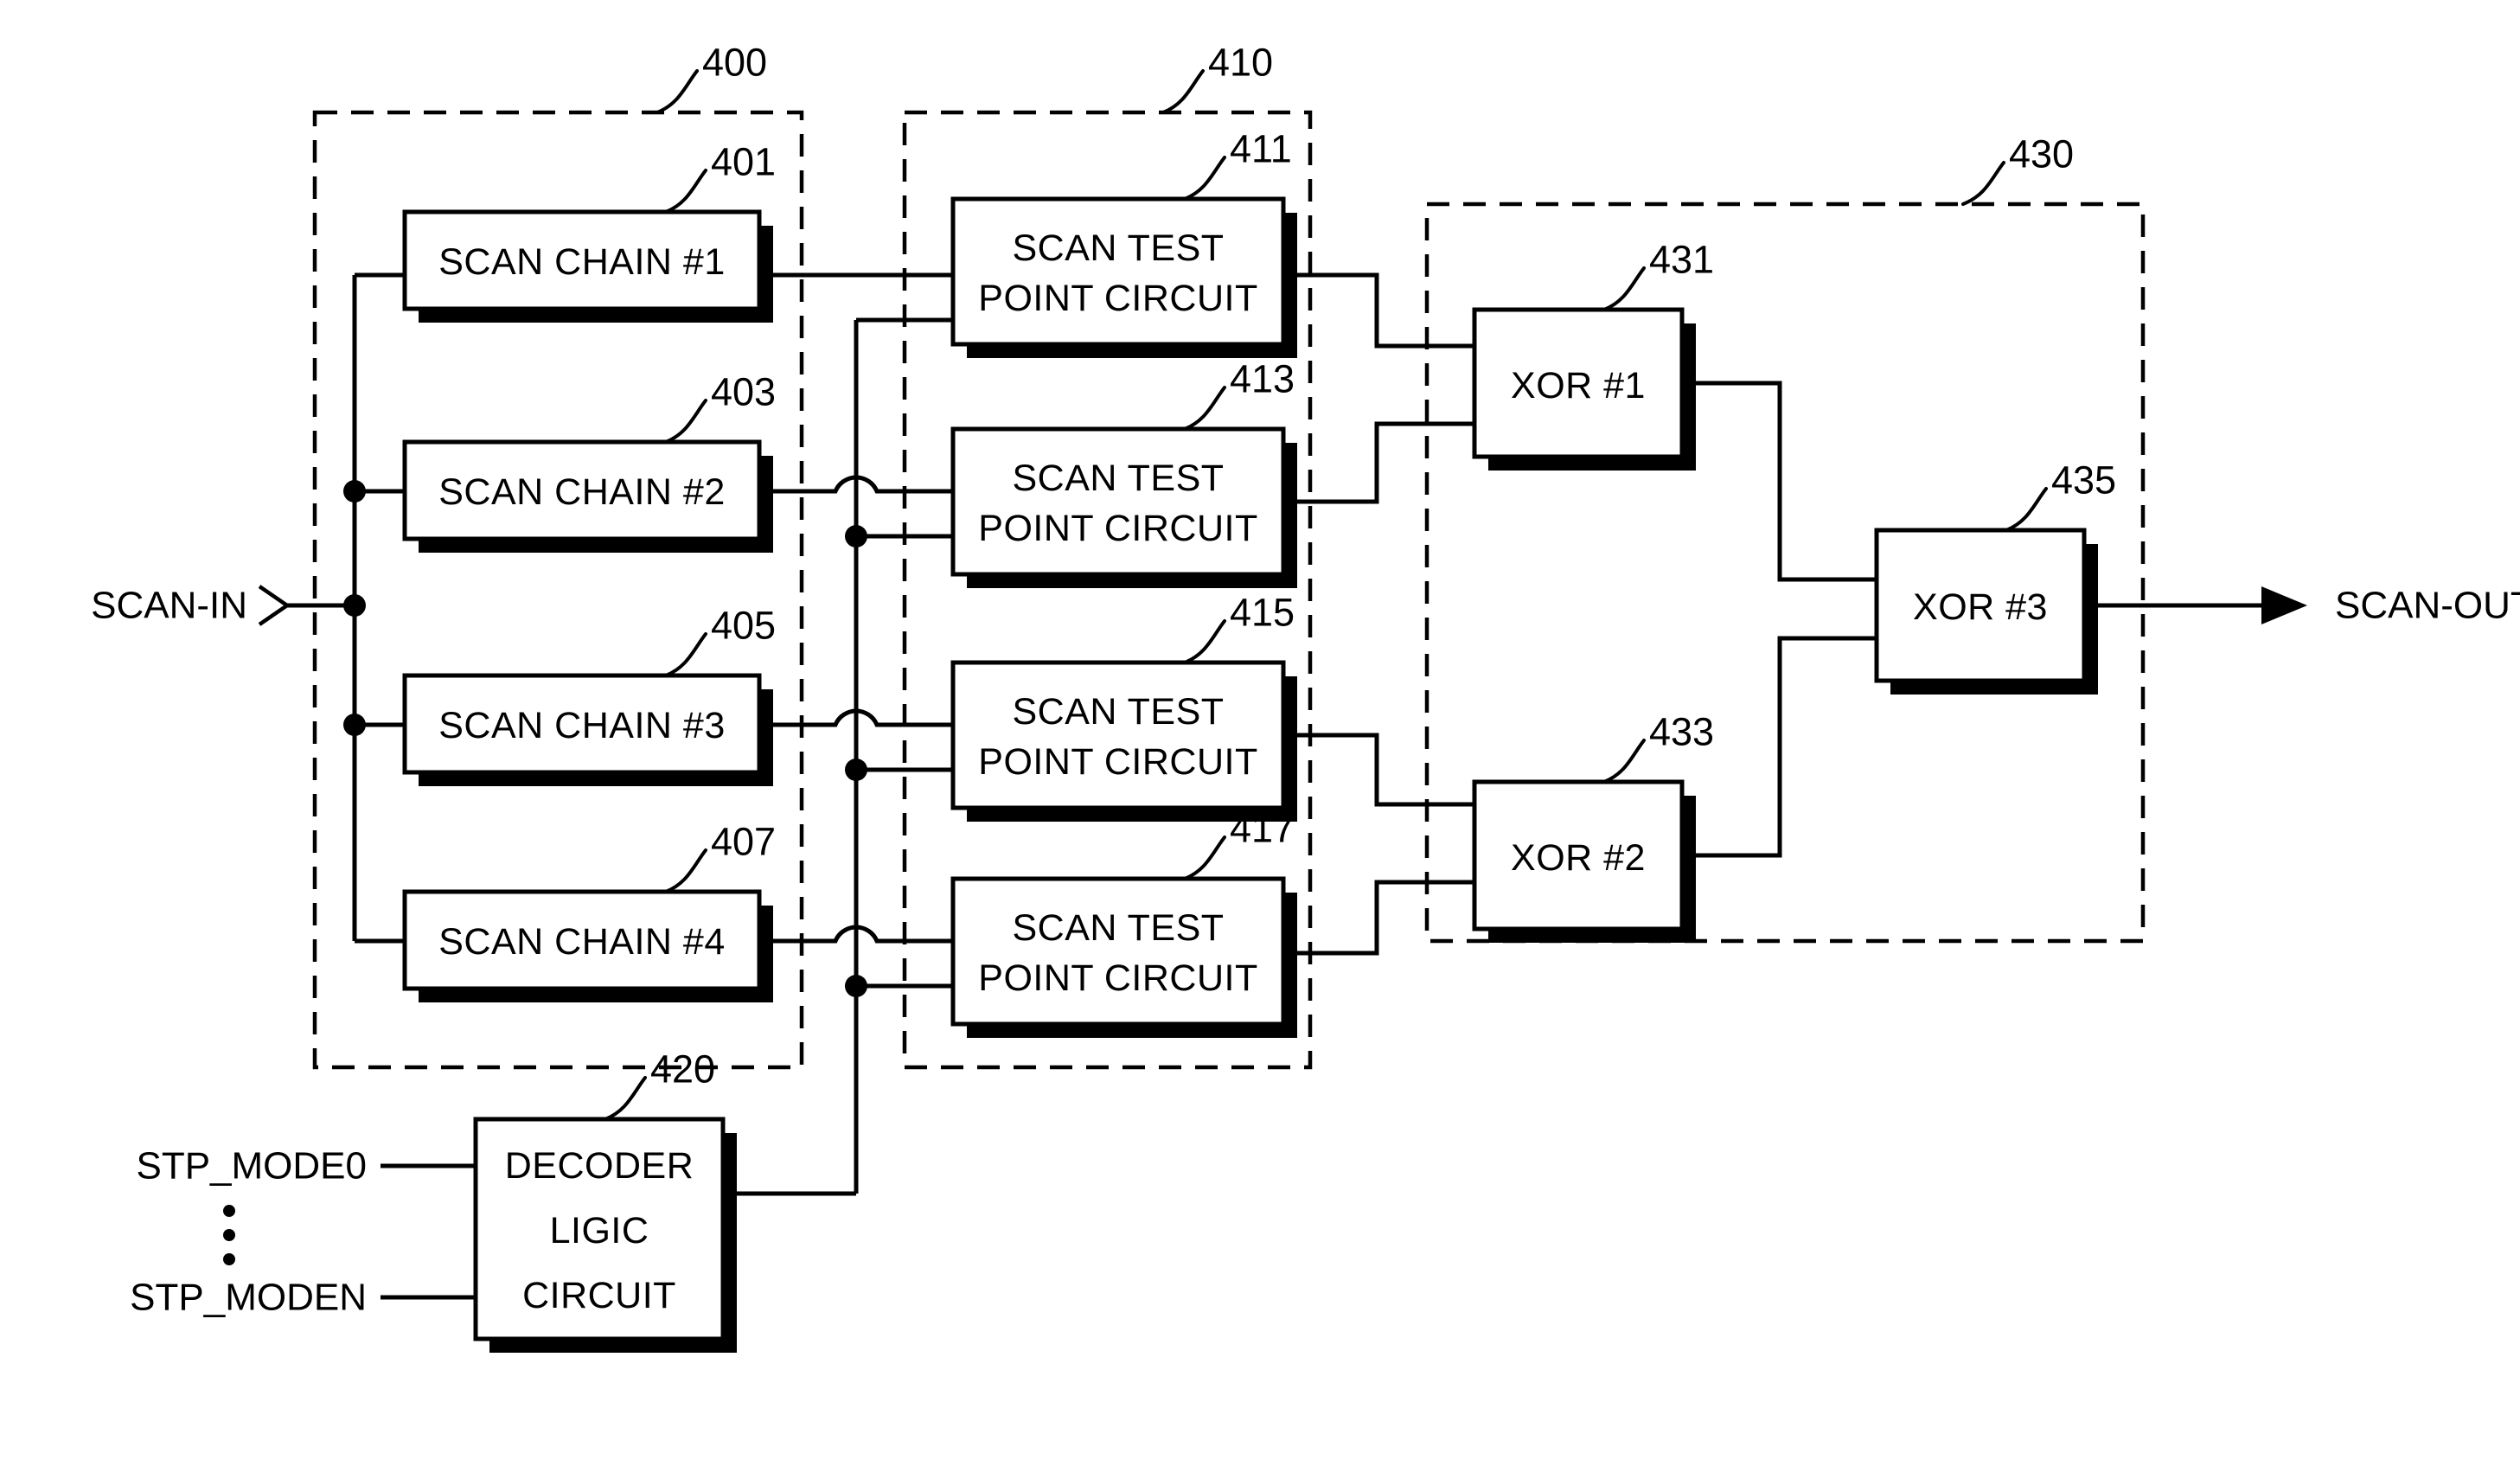 This screenshot has height=1466, width=2520. What do you see at coordinates (1118, 735) in the screenshot?
I see `test-point-415-box` at bounding box center [1118, 735].